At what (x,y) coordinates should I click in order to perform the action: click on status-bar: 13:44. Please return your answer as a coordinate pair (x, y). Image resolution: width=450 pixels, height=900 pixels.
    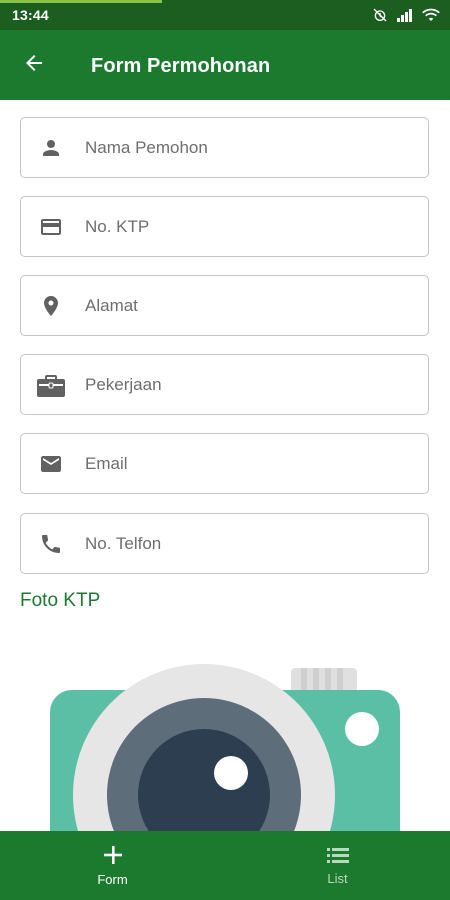
    Looking at the image, I should click on (225, 15).